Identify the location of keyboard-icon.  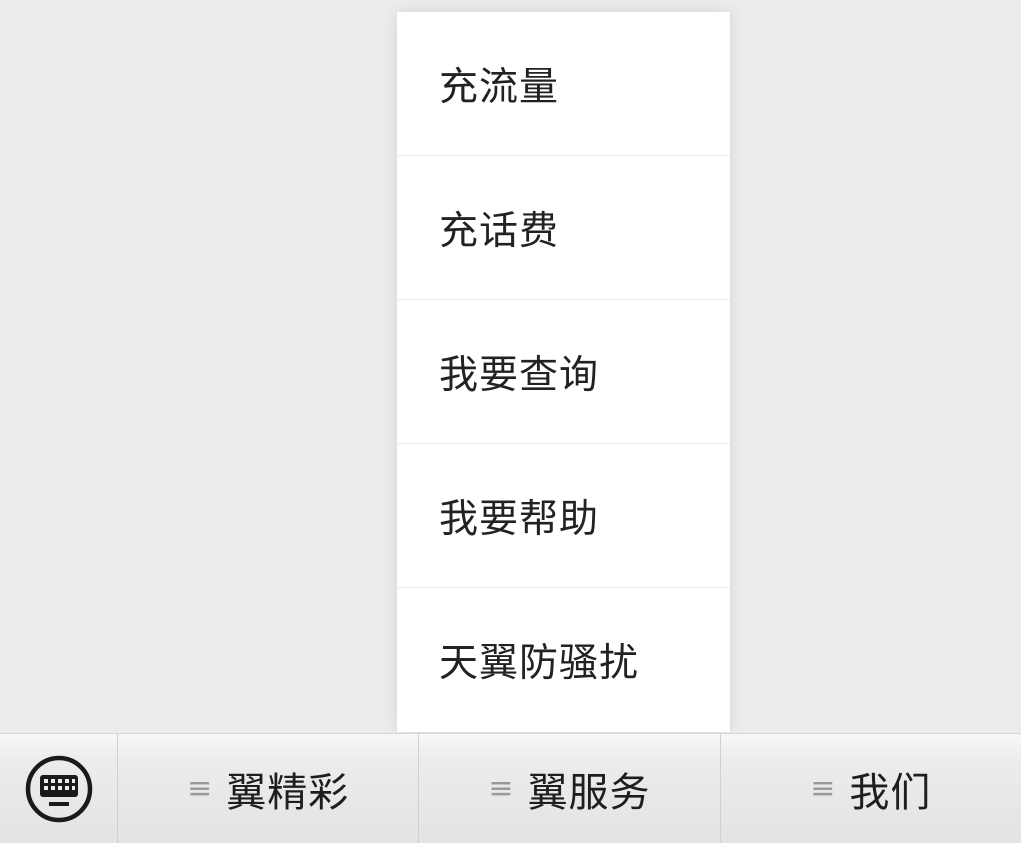
(58, 788).